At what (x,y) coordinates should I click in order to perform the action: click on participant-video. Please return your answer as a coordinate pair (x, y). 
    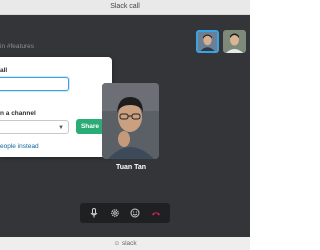
    Looking at the image, I should click on (130, 121).